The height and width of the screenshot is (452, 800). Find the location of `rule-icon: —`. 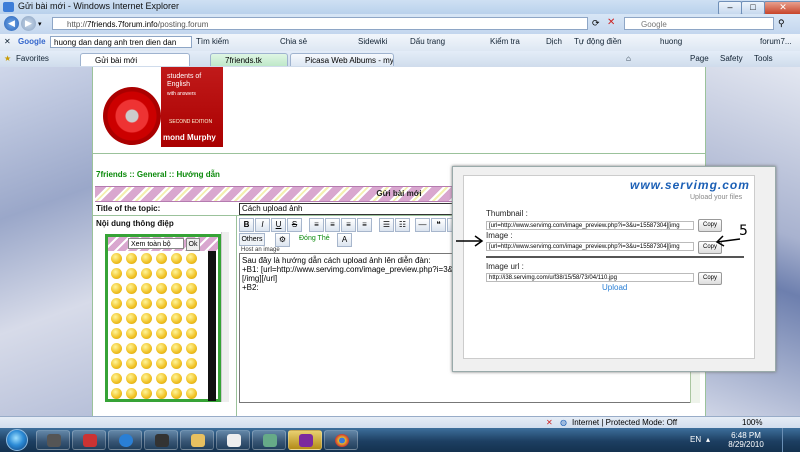

rule-icon: — is located at coordinates (422, 225).